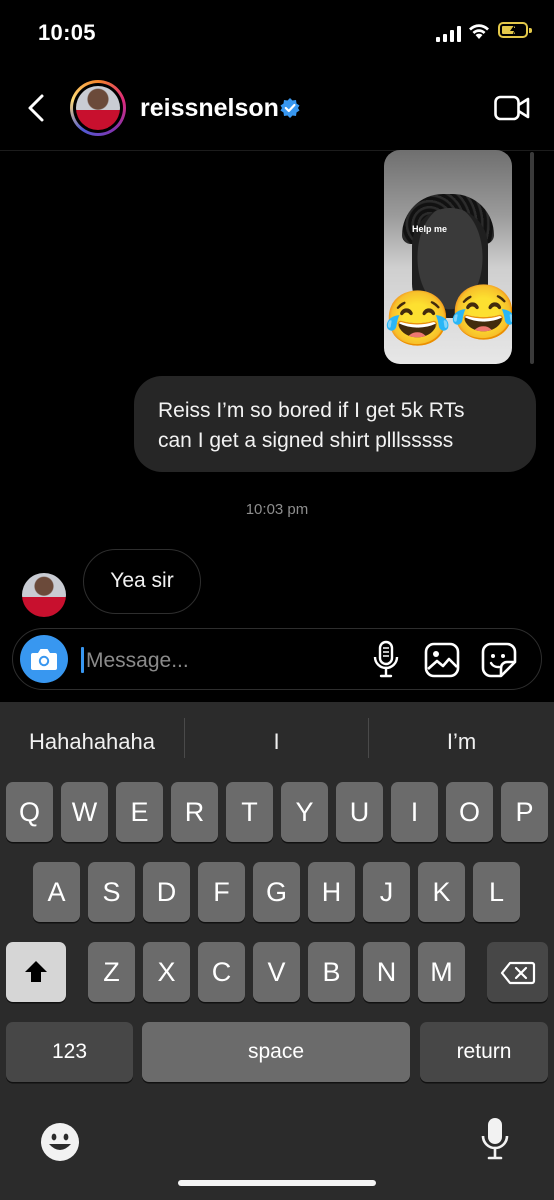 The height and width of the screenshot is (1200, 554). Describe the element at coordinates (29, 812) in the screenshot. I see `key-q: Q` at that location.